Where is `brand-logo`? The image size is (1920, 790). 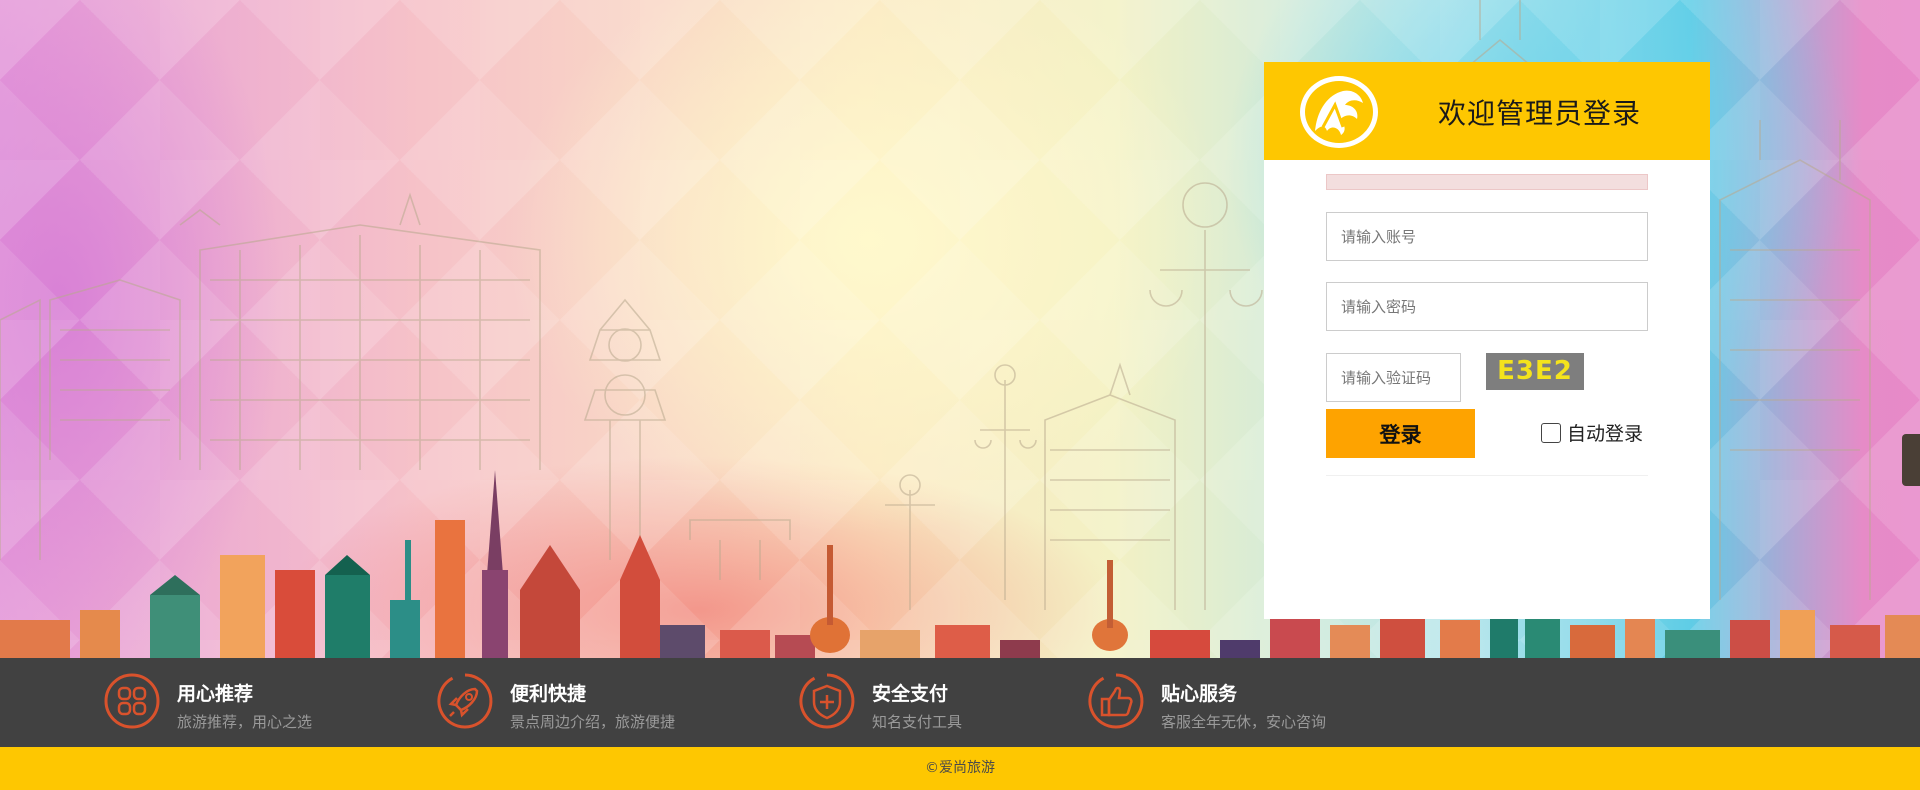 brand-logo is located at coordinates (1339, 112).